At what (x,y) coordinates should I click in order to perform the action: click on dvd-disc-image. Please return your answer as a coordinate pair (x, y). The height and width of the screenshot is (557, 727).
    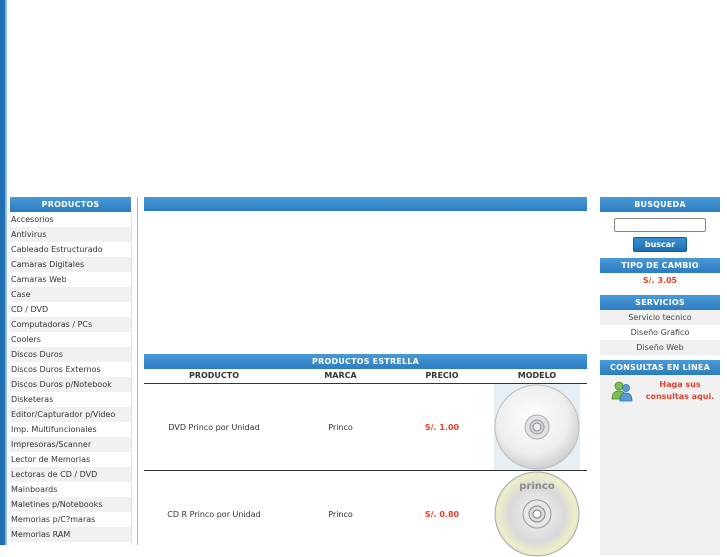
    Looking at the image, I should click on (537, 427).